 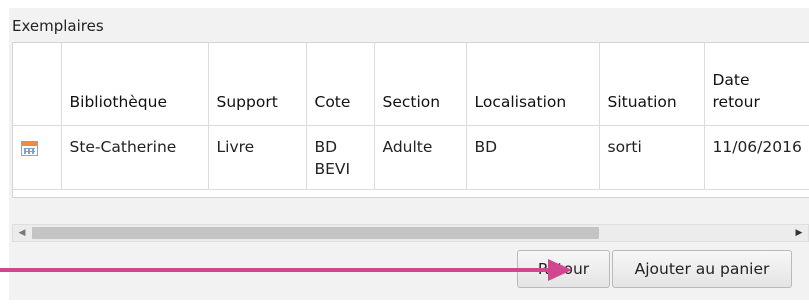 What do you see at coordinates (257, 84) in the screenshot?
I see `header-support: Support` at bounding box center [257, 84].